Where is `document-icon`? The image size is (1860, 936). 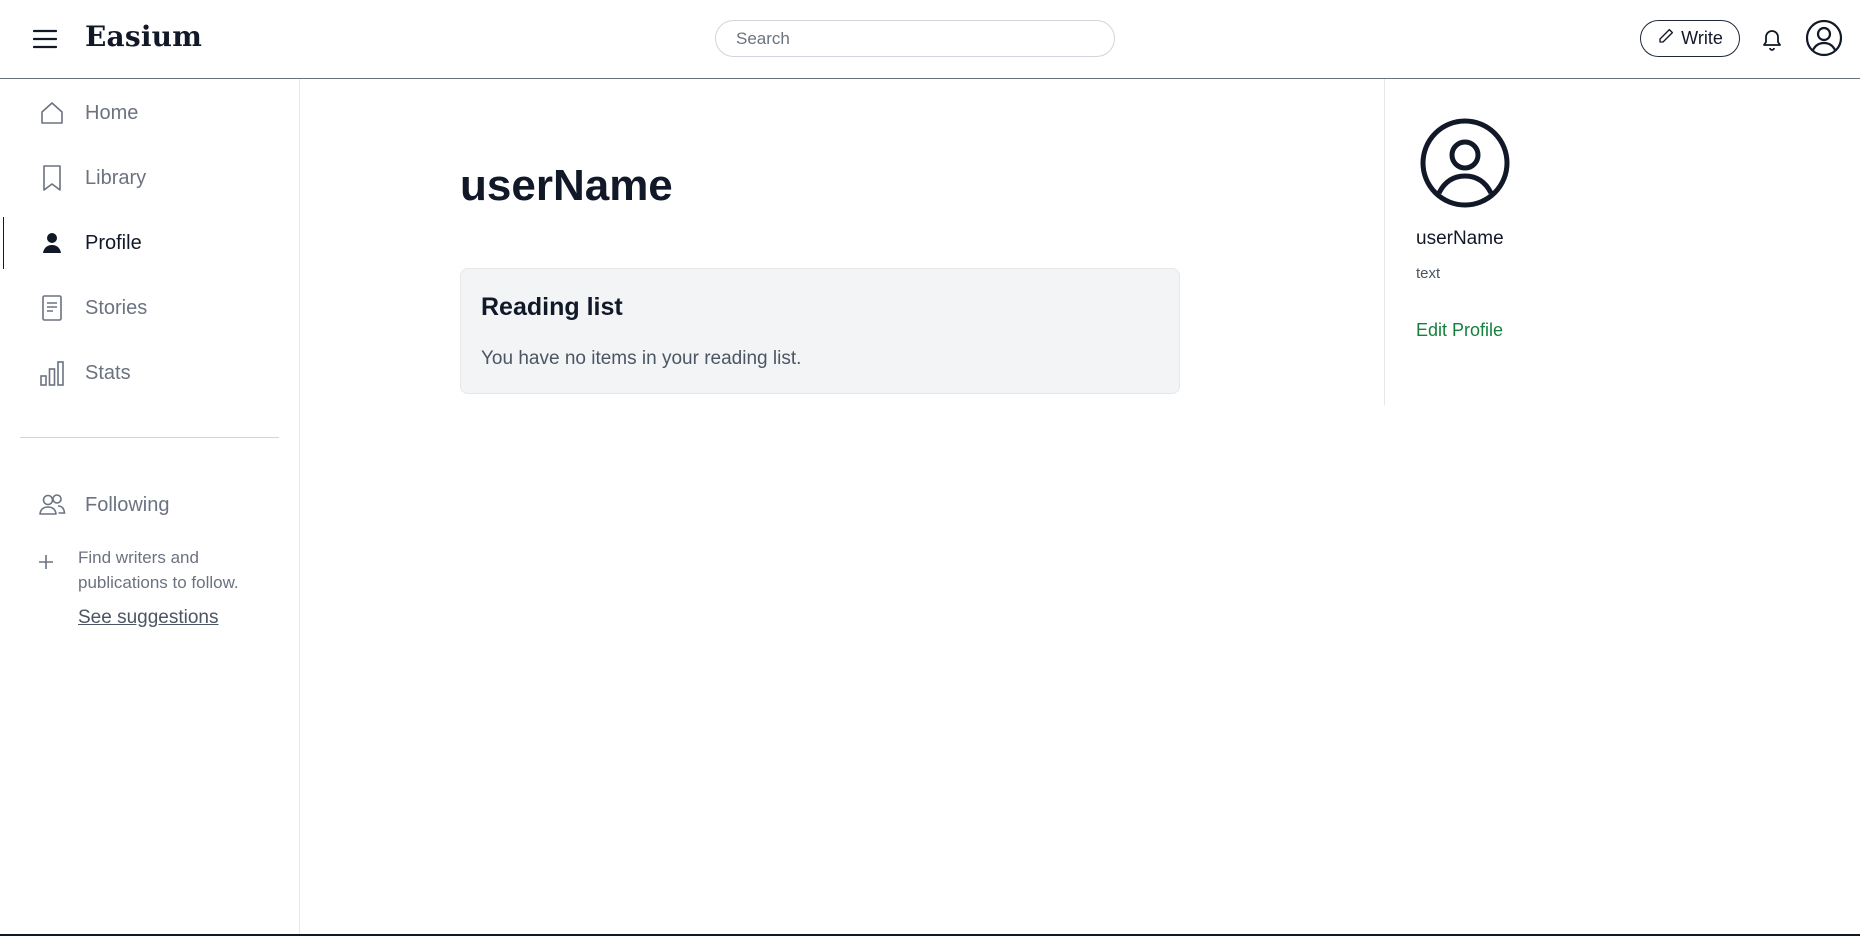
document-icon is located at coordinates (52, 308).